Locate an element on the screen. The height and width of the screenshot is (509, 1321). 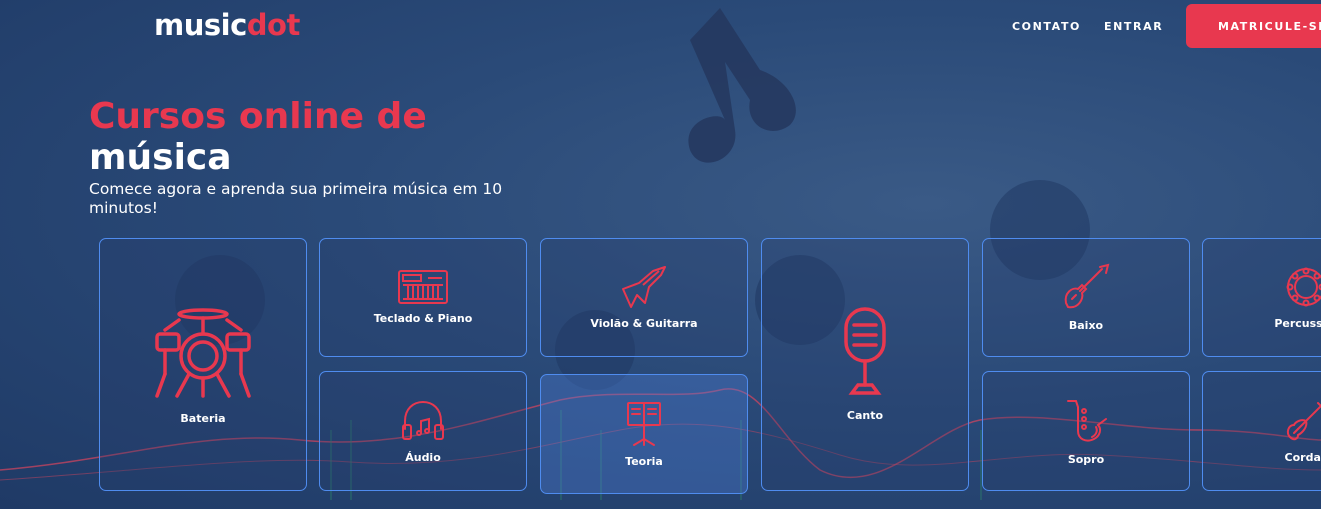
course-card-canto: Canto is located at coordinates (865, 364).